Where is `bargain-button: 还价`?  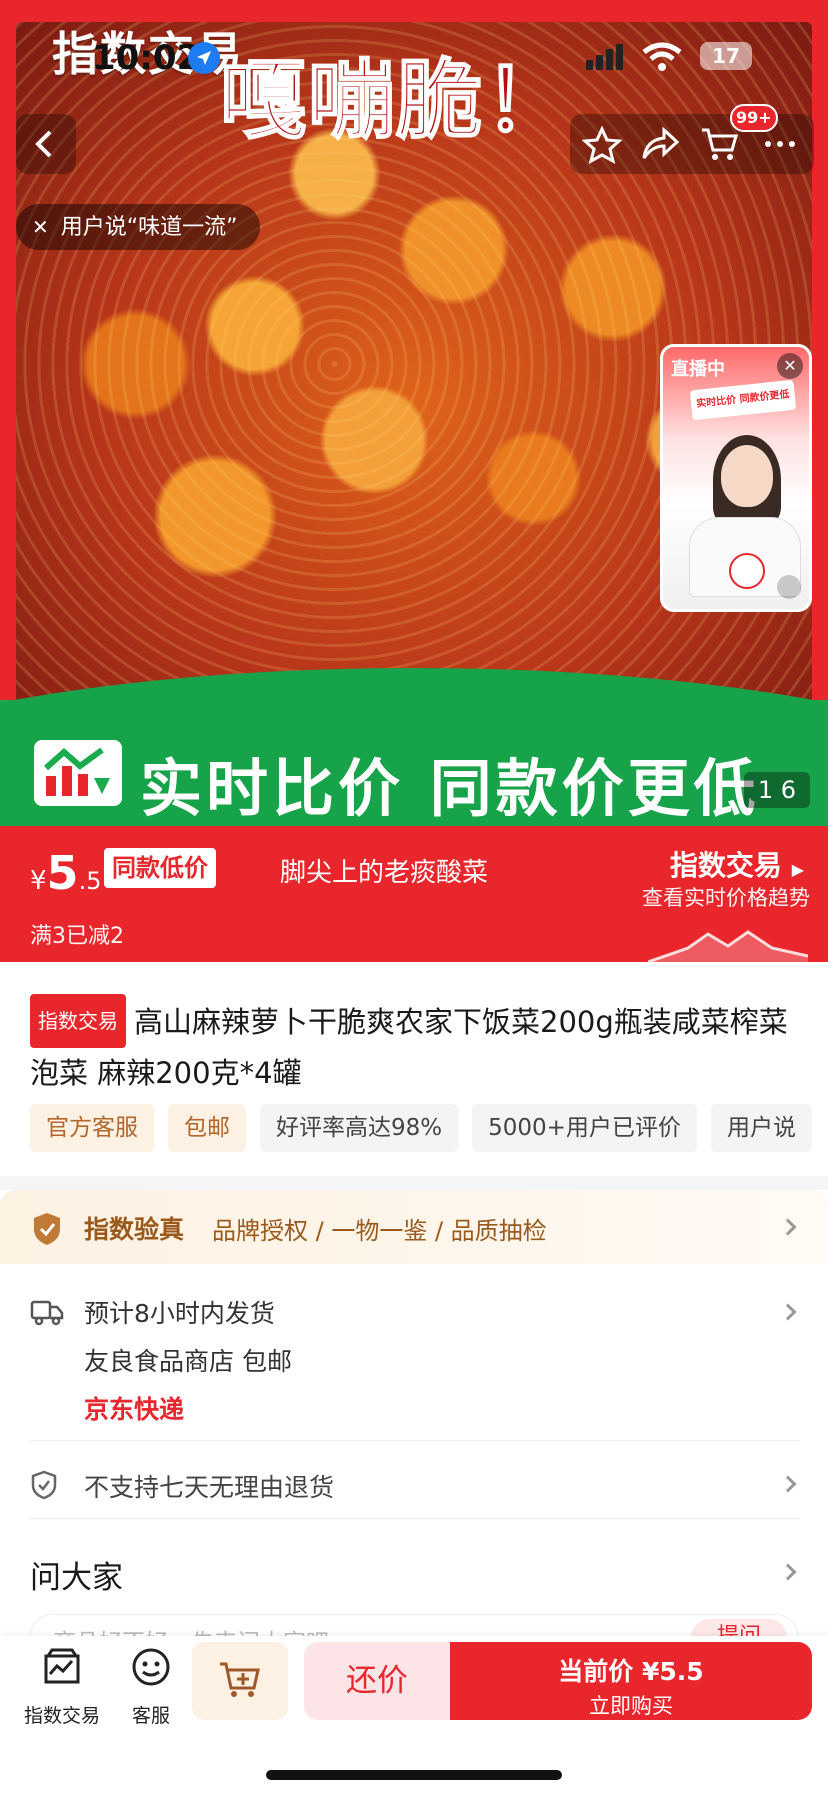
bargain-button: 还价 is located at coordinates (377, 1681).